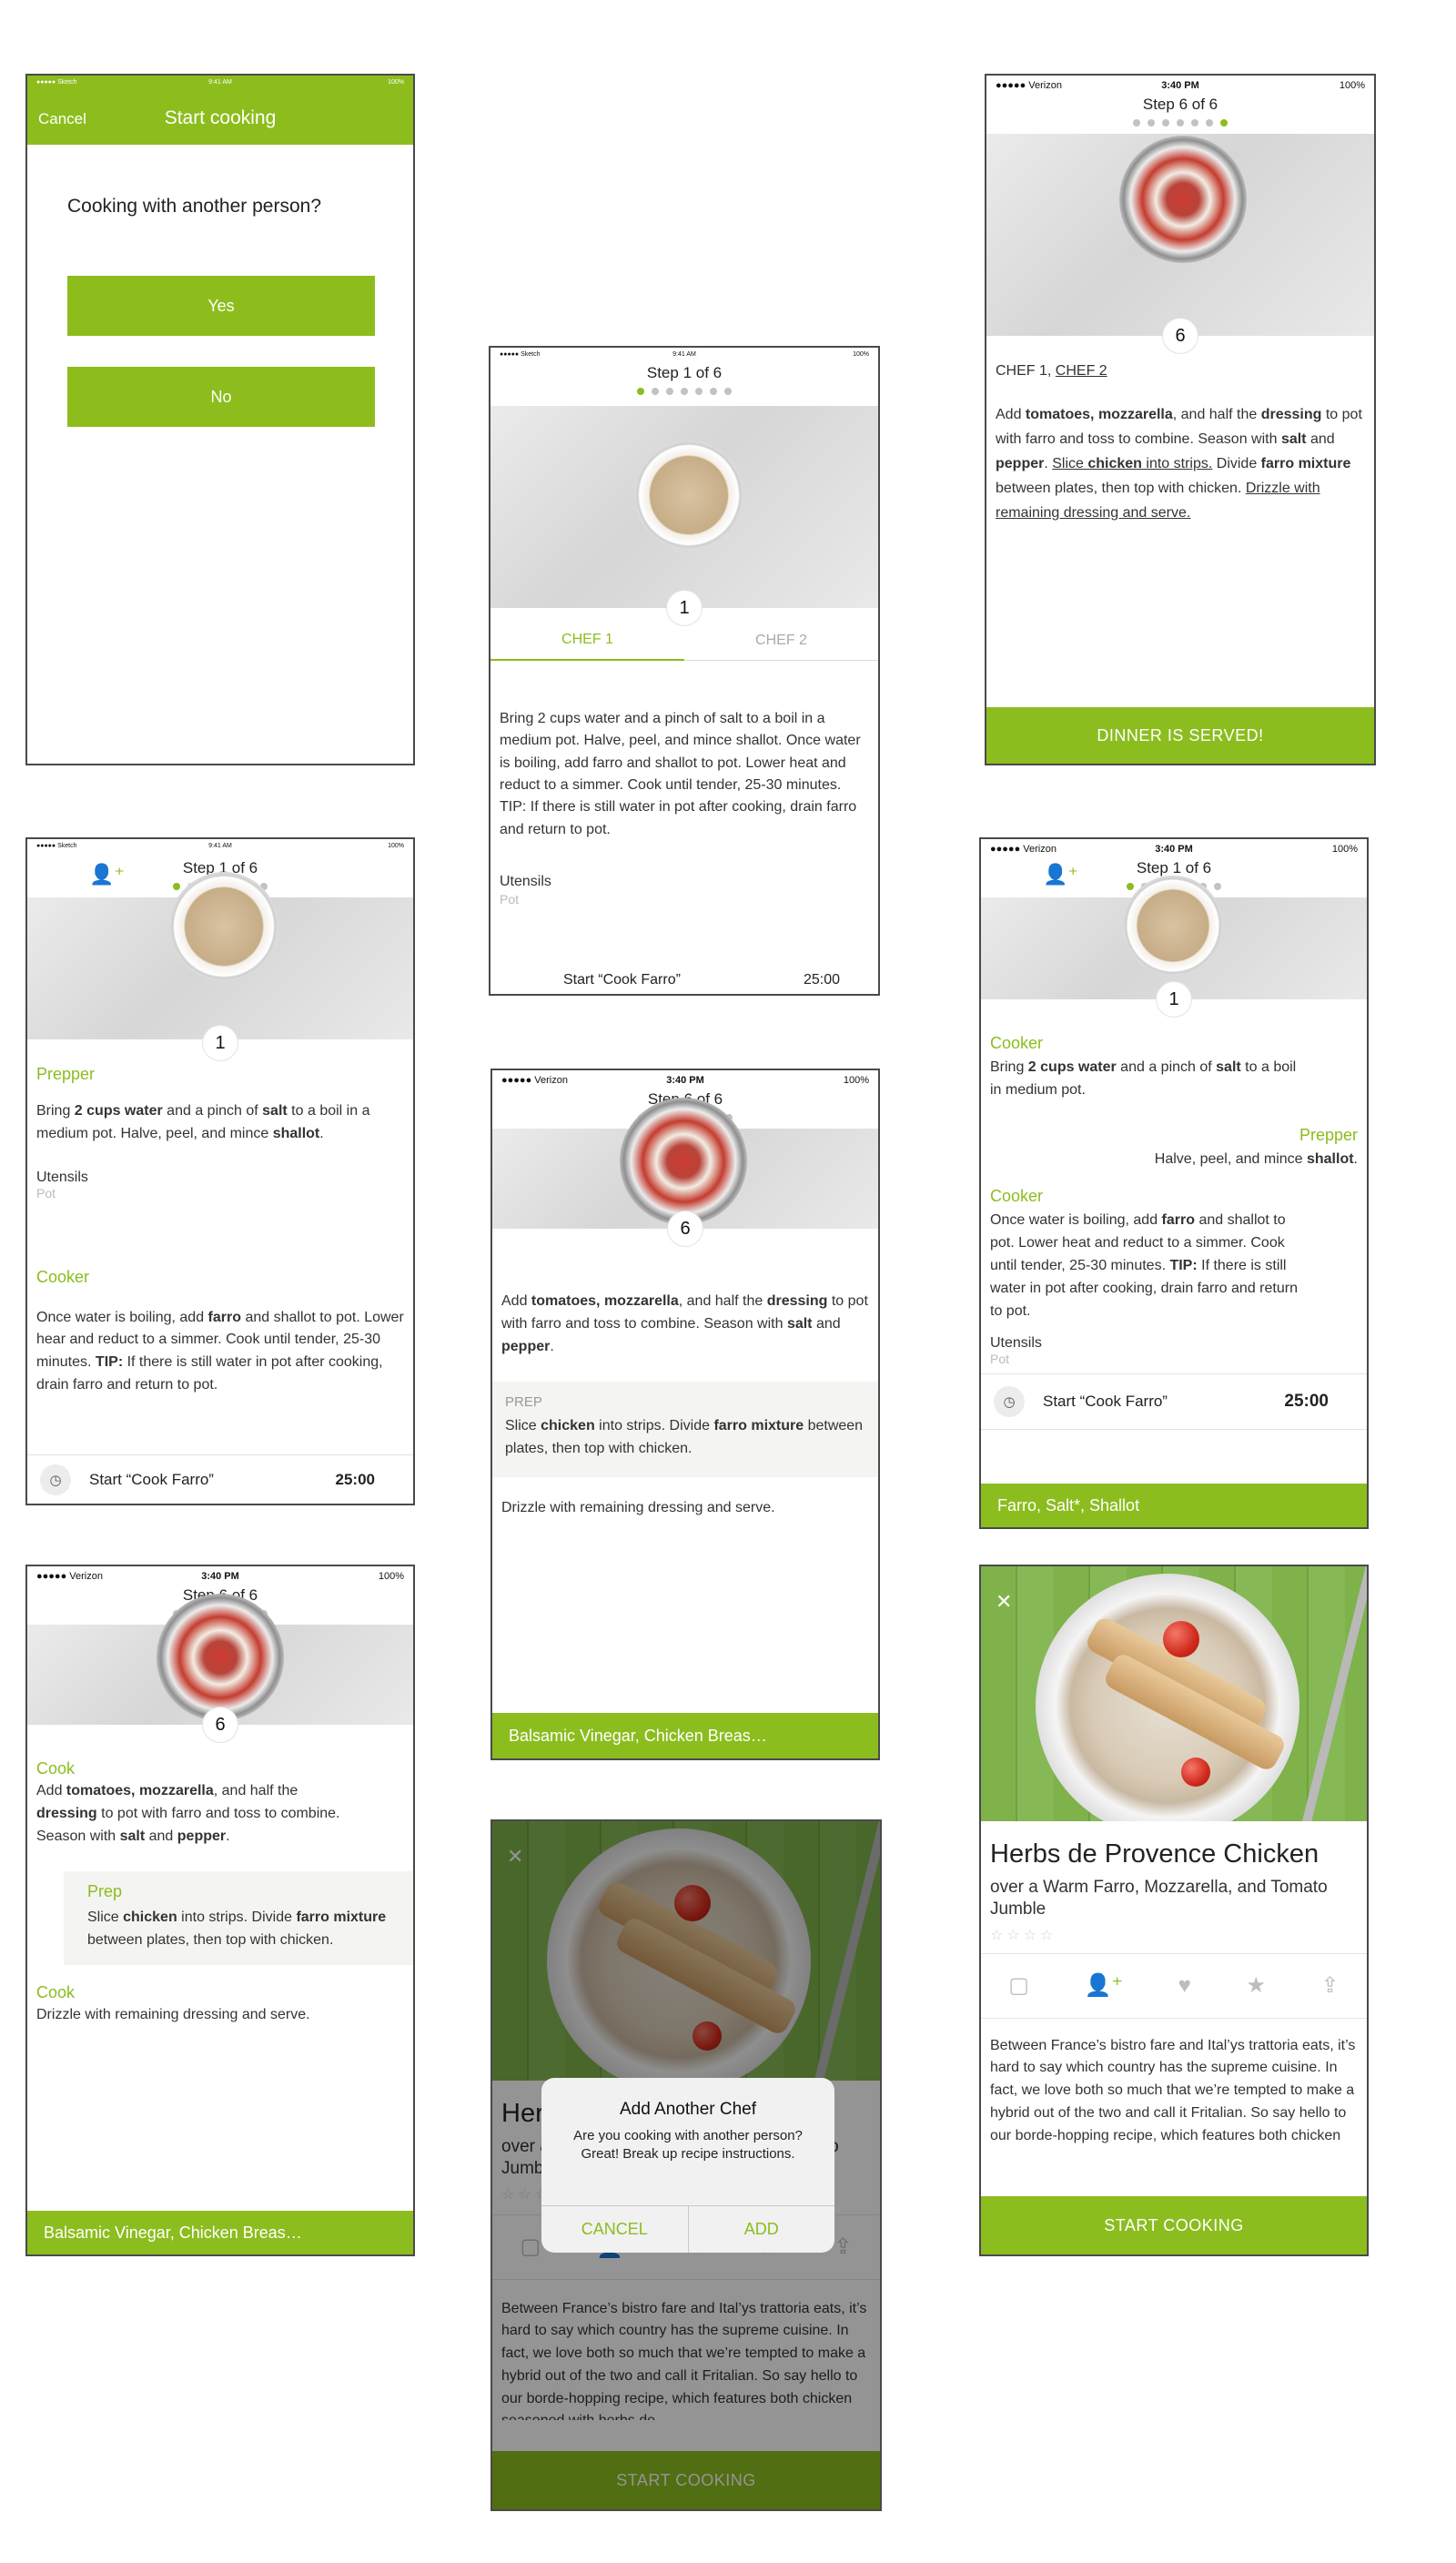 The width and height of the screenshot is (1456, 2563). I want to click on status-bar: ●●●●● Sketch 9:41 AM 100%, so click(684, 354).